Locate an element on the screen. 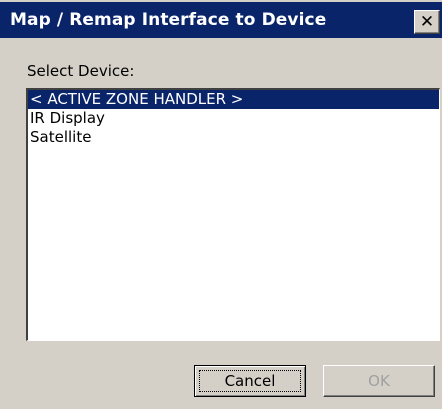 This screenshot has height=409, width=442. list-item-satellite: Satellite is located at coordinates (233, 137).